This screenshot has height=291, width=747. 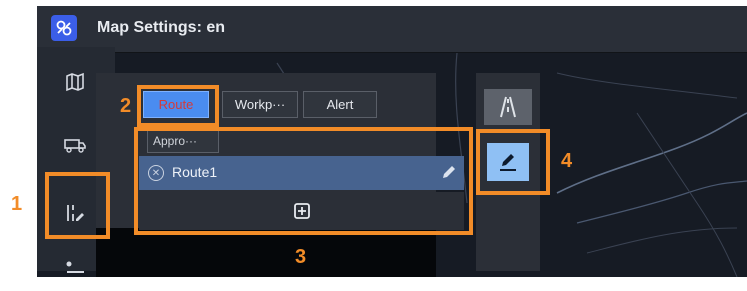 I want to click on callout-number-1: 1, so click(x=17, y=204).